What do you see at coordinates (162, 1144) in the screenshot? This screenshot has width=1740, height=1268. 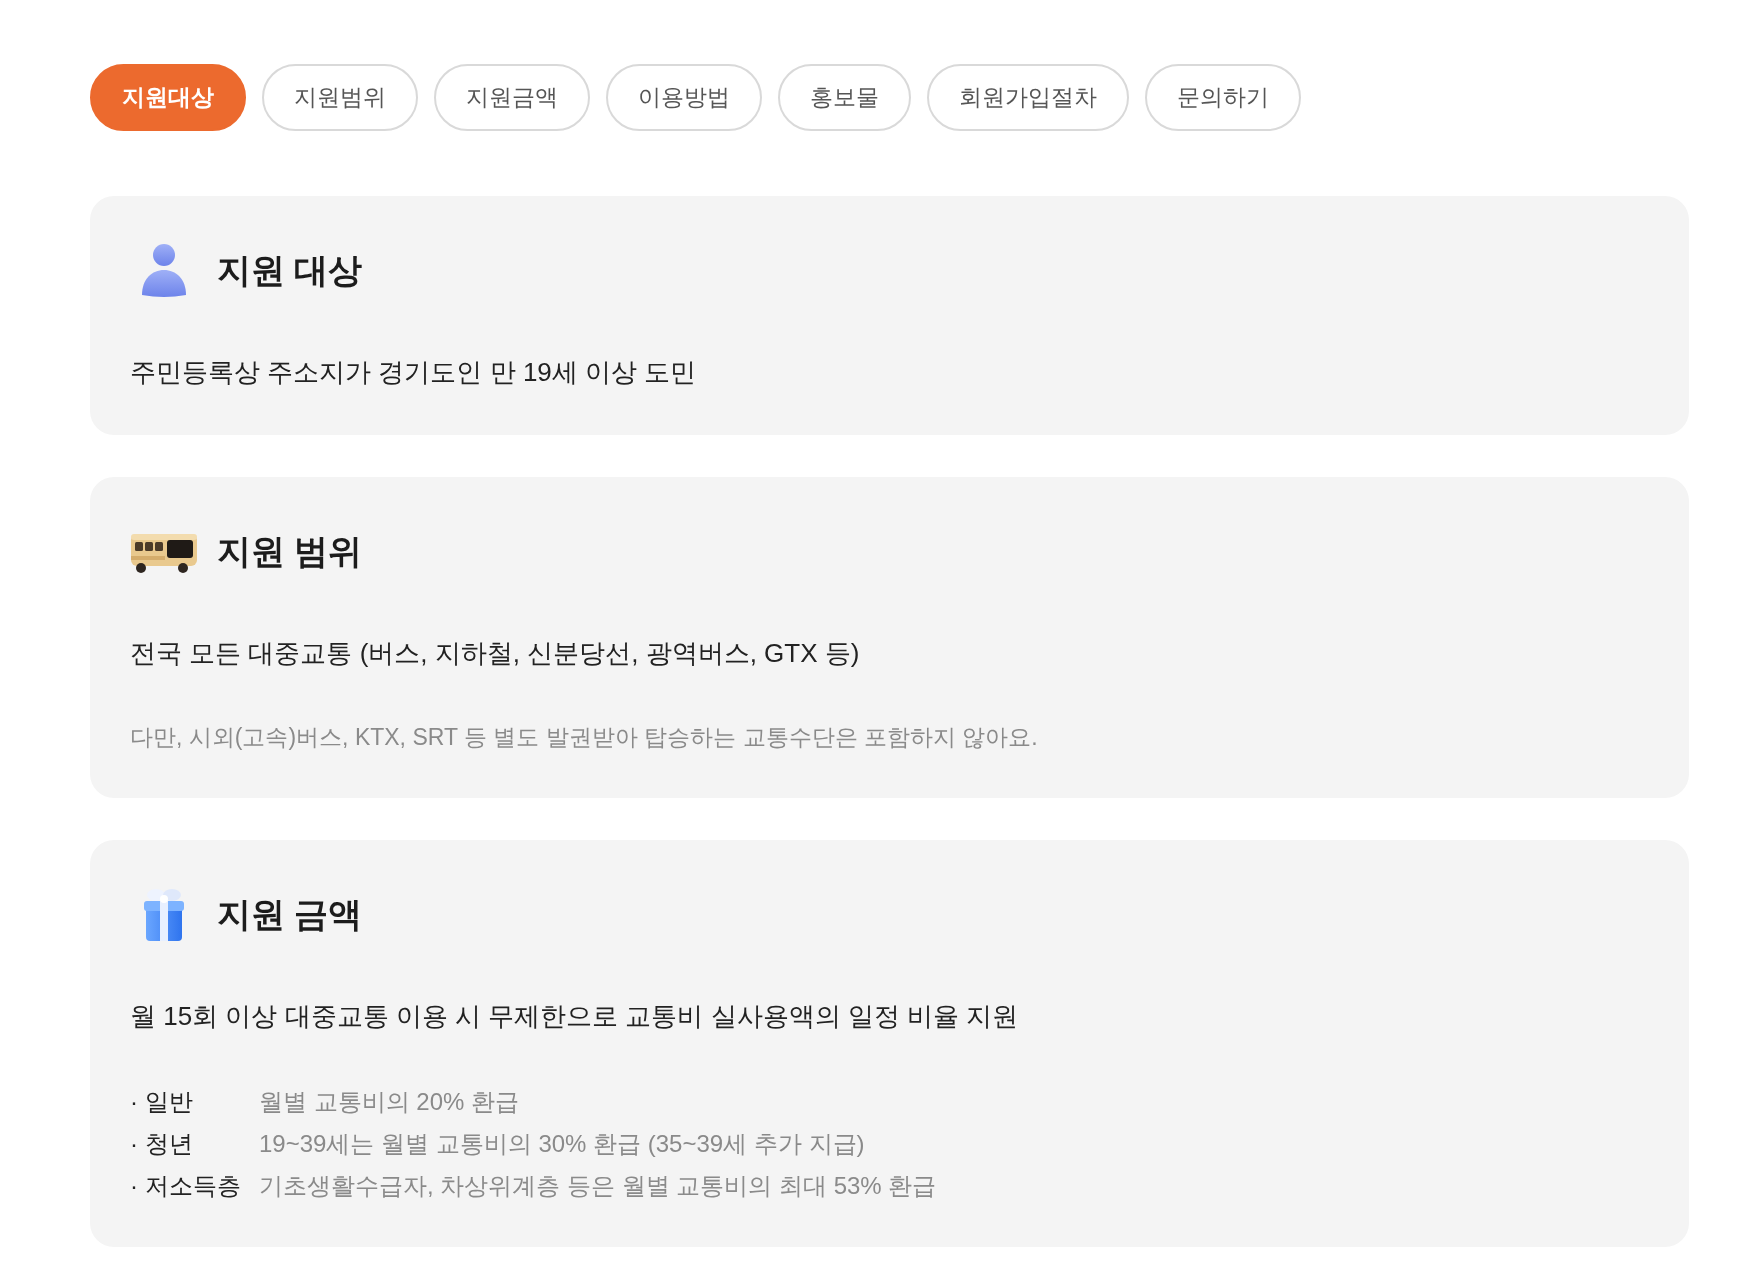 I see `list-label: · 청년` at bounding box center [162, 1144].